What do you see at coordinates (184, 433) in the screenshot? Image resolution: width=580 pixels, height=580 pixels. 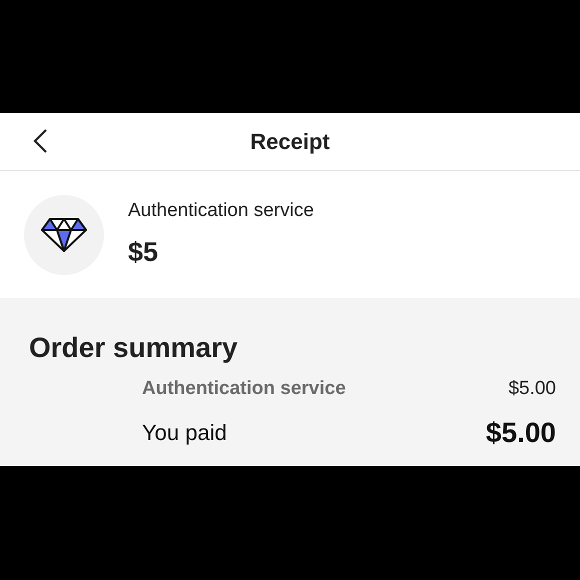 I see `total-label: You paid` at bounding box center [184, 433].